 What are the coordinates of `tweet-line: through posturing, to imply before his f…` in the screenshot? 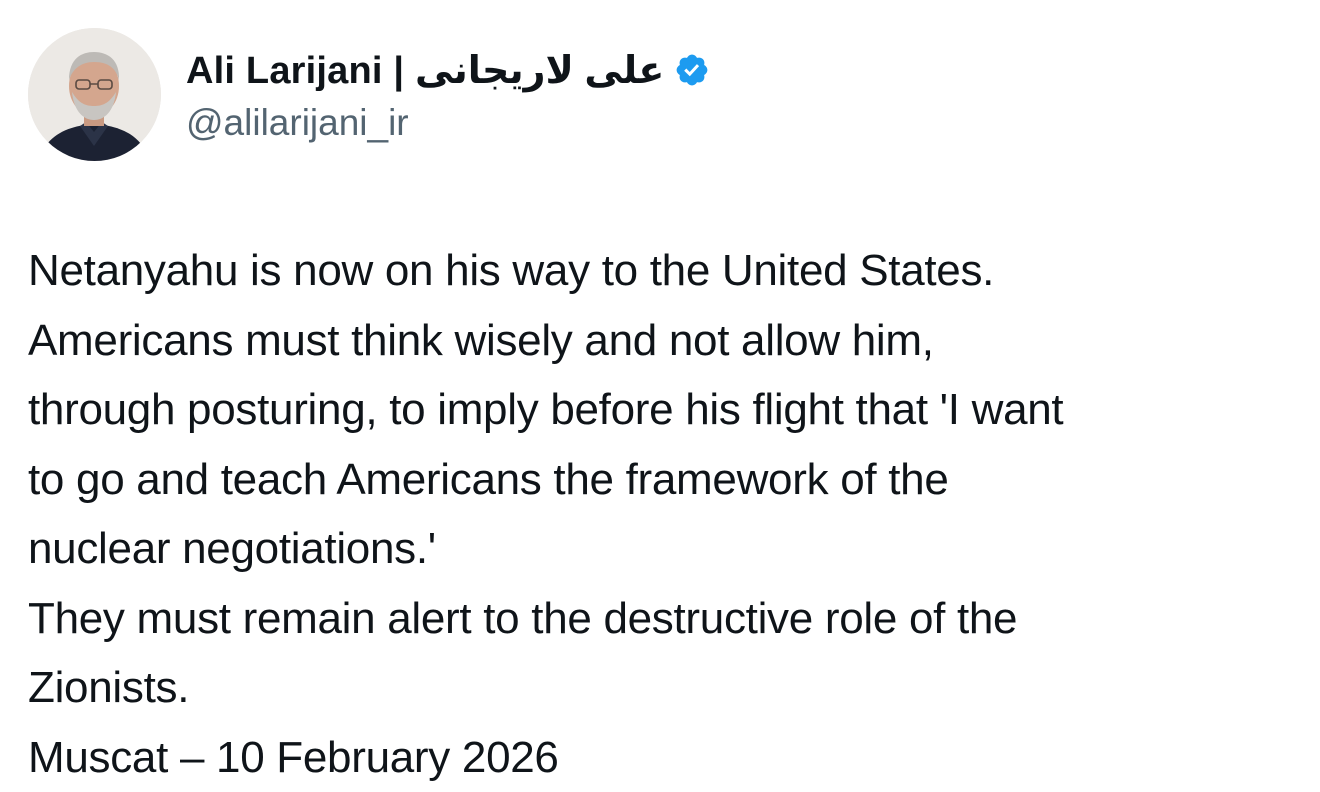 It's located at (663, 410).